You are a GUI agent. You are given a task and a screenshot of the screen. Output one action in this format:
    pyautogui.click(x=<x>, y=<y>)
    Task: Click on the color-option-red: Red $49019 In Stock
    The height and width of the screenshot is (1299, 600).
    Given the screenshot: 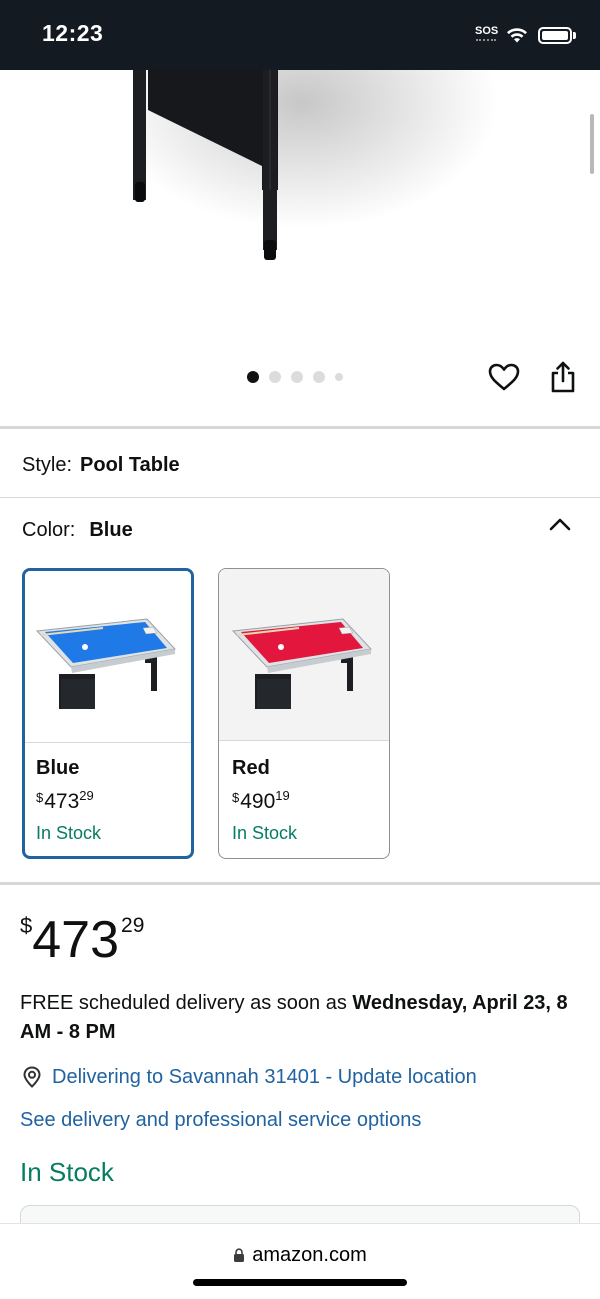 What is the action you would take?
    pyautogui.click(x=304, y=713)
    